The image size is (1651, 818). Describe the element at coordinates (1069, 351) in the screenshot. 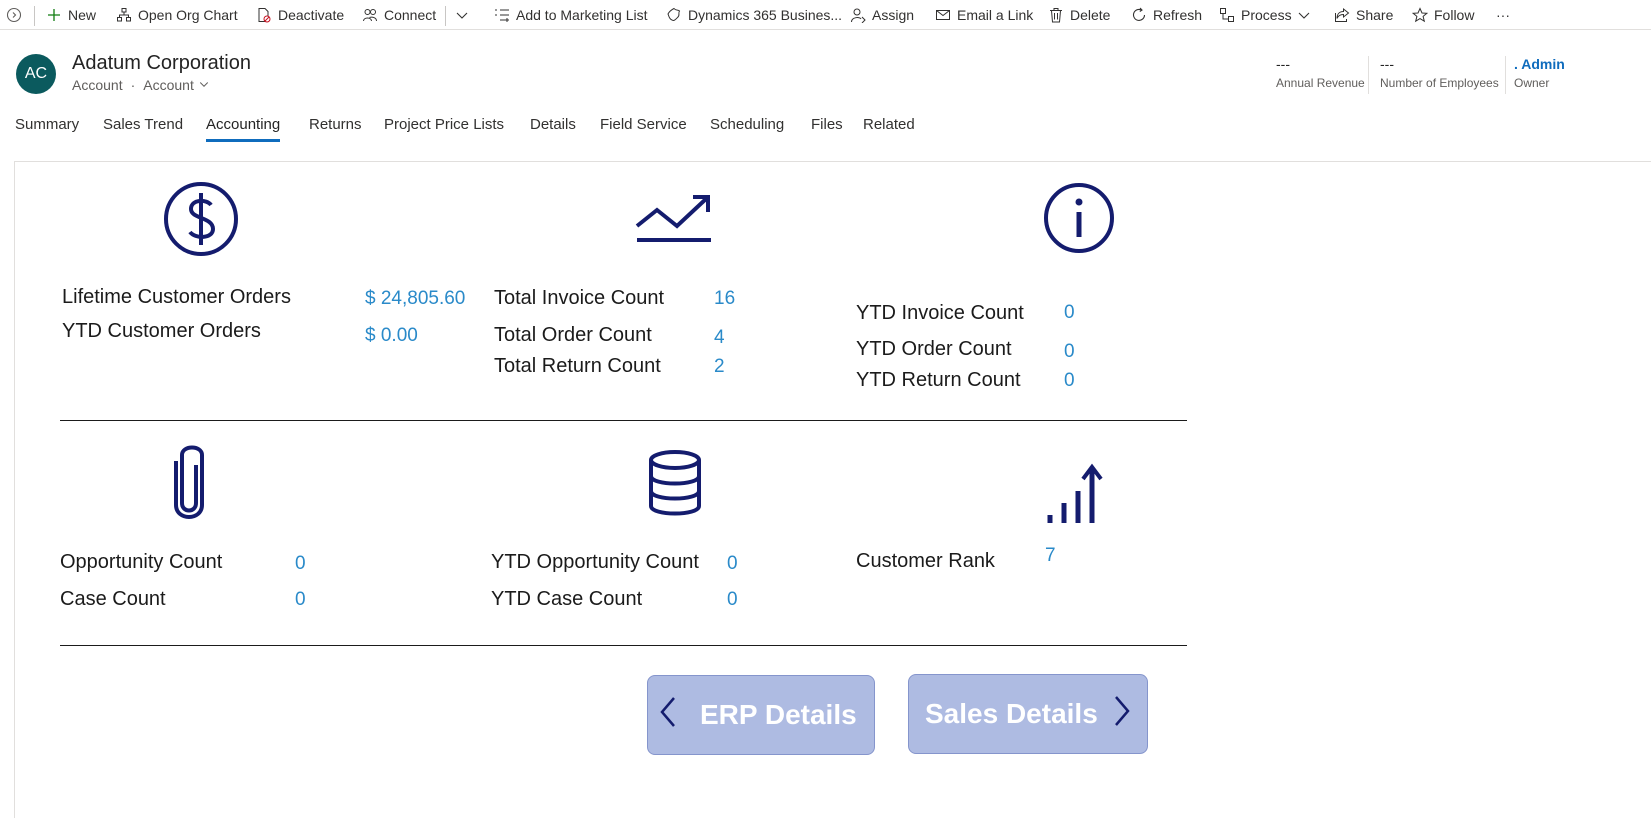

I see `ytd-order-value: 0` at that location.